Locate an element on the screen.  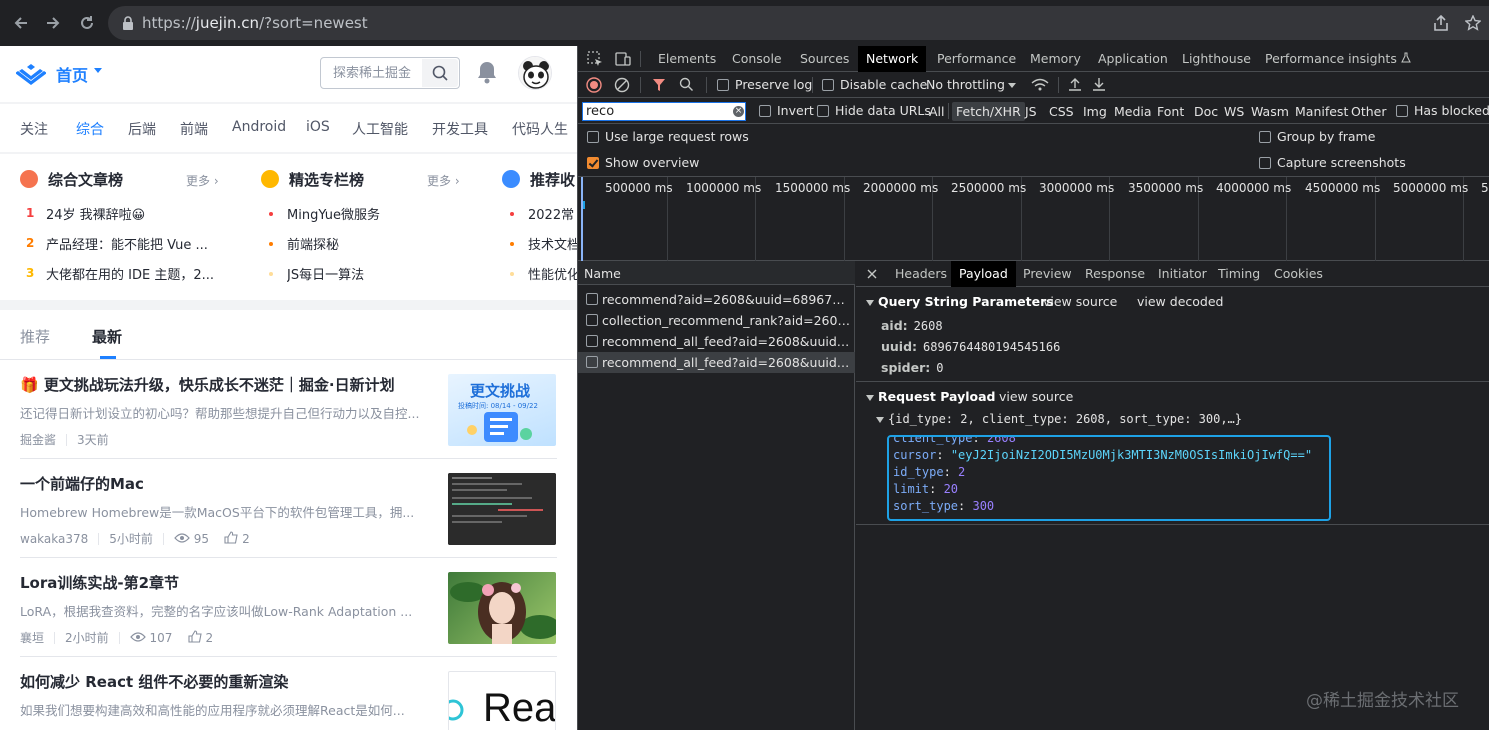
site-search-button is located at coordinates (440, 73).